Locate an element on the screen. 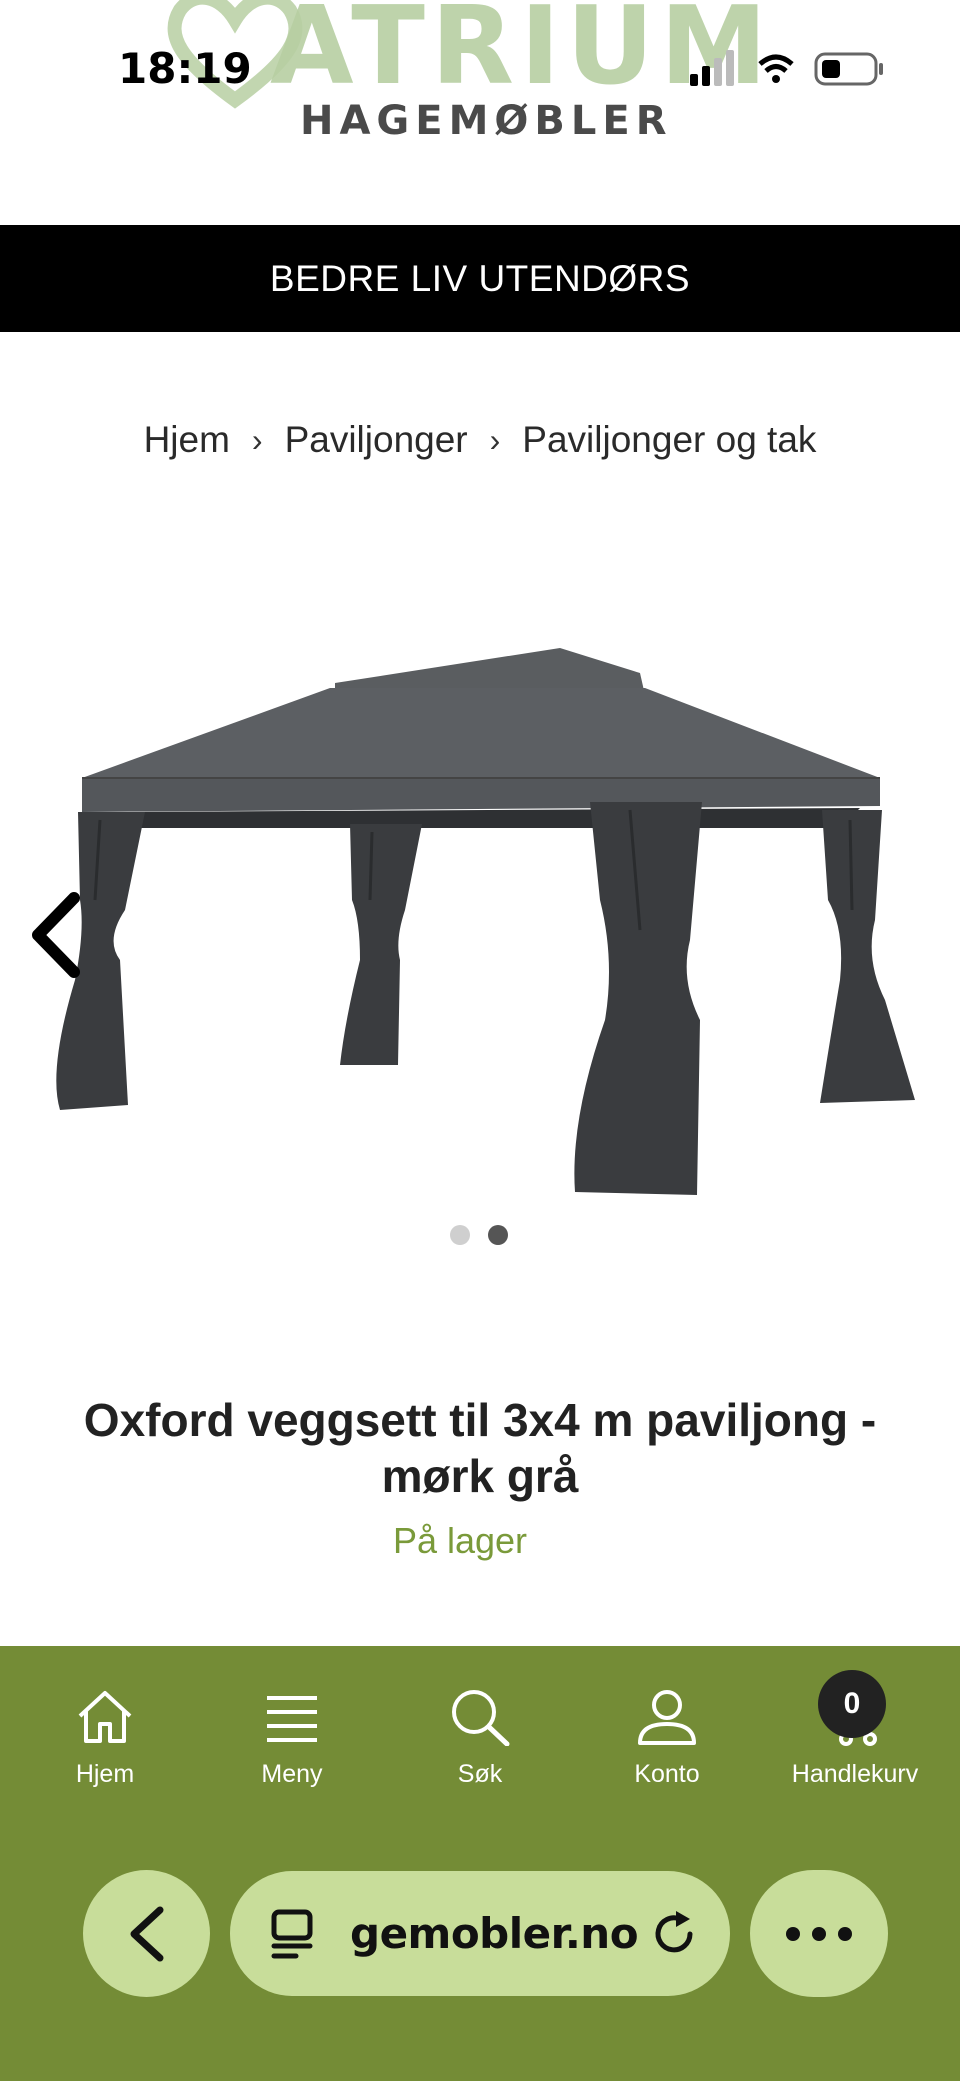 The image size is (960, 2081). nav-account: Konto is located at coordinates (667, 1738).